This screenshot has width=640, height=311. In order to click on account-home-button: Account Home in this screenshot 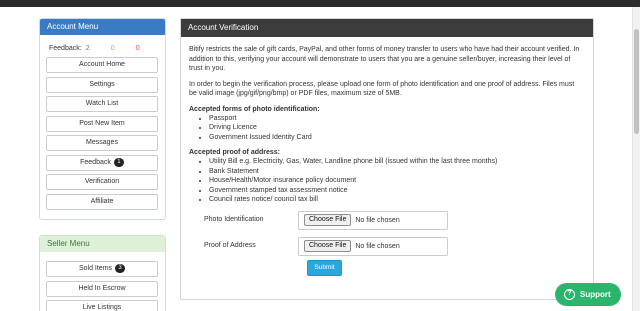, I will do `click(102, 65)`.